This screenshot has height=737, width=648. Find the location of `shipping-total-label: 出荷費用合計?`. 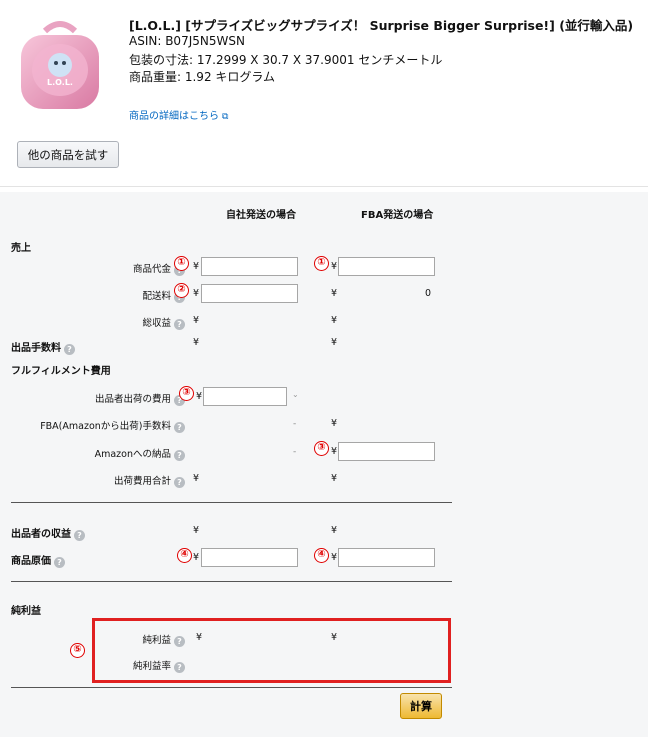

shipping-total-label: 出荷費用合計? is located at coordinates (92, 480).